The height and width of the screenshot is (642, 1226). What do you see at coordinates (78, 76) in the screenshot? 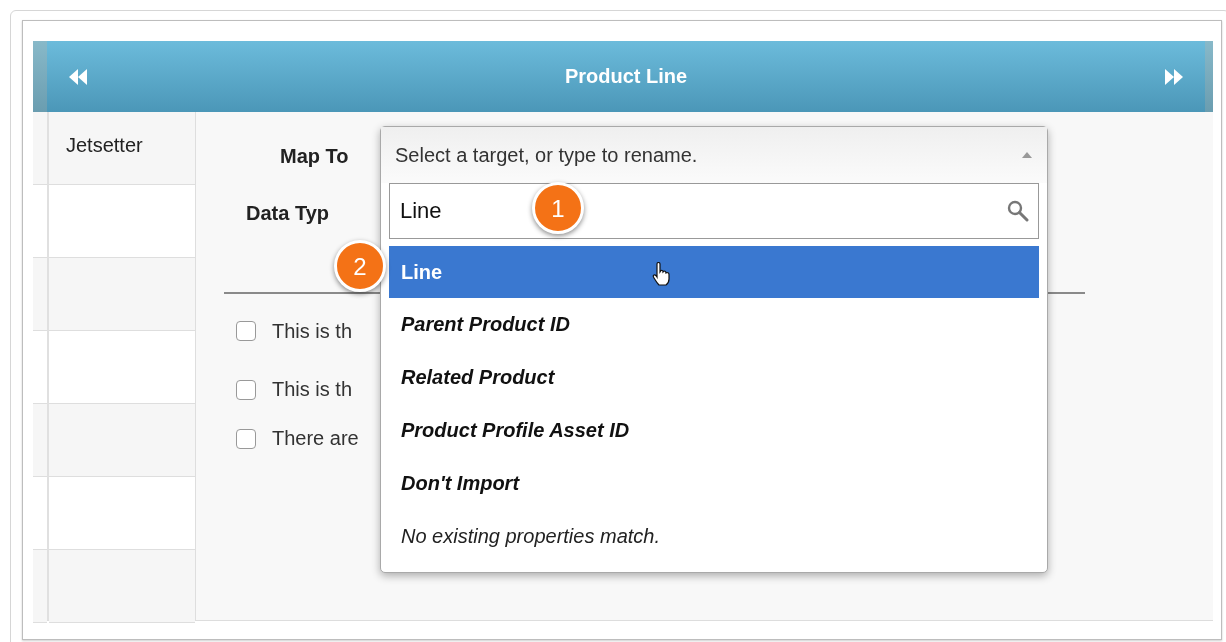
I see `double-left-arrow-icon` at bounding box center [78, 76].